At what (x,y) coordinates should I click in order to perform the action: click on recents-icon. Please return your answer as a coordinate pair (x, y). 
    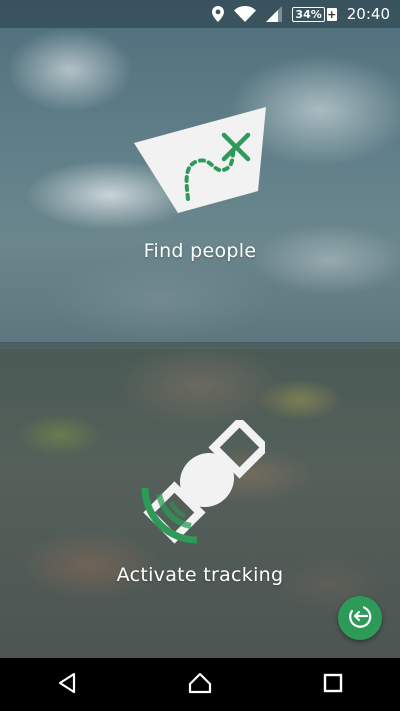
    Looking at the image, I should click on (333, 685).